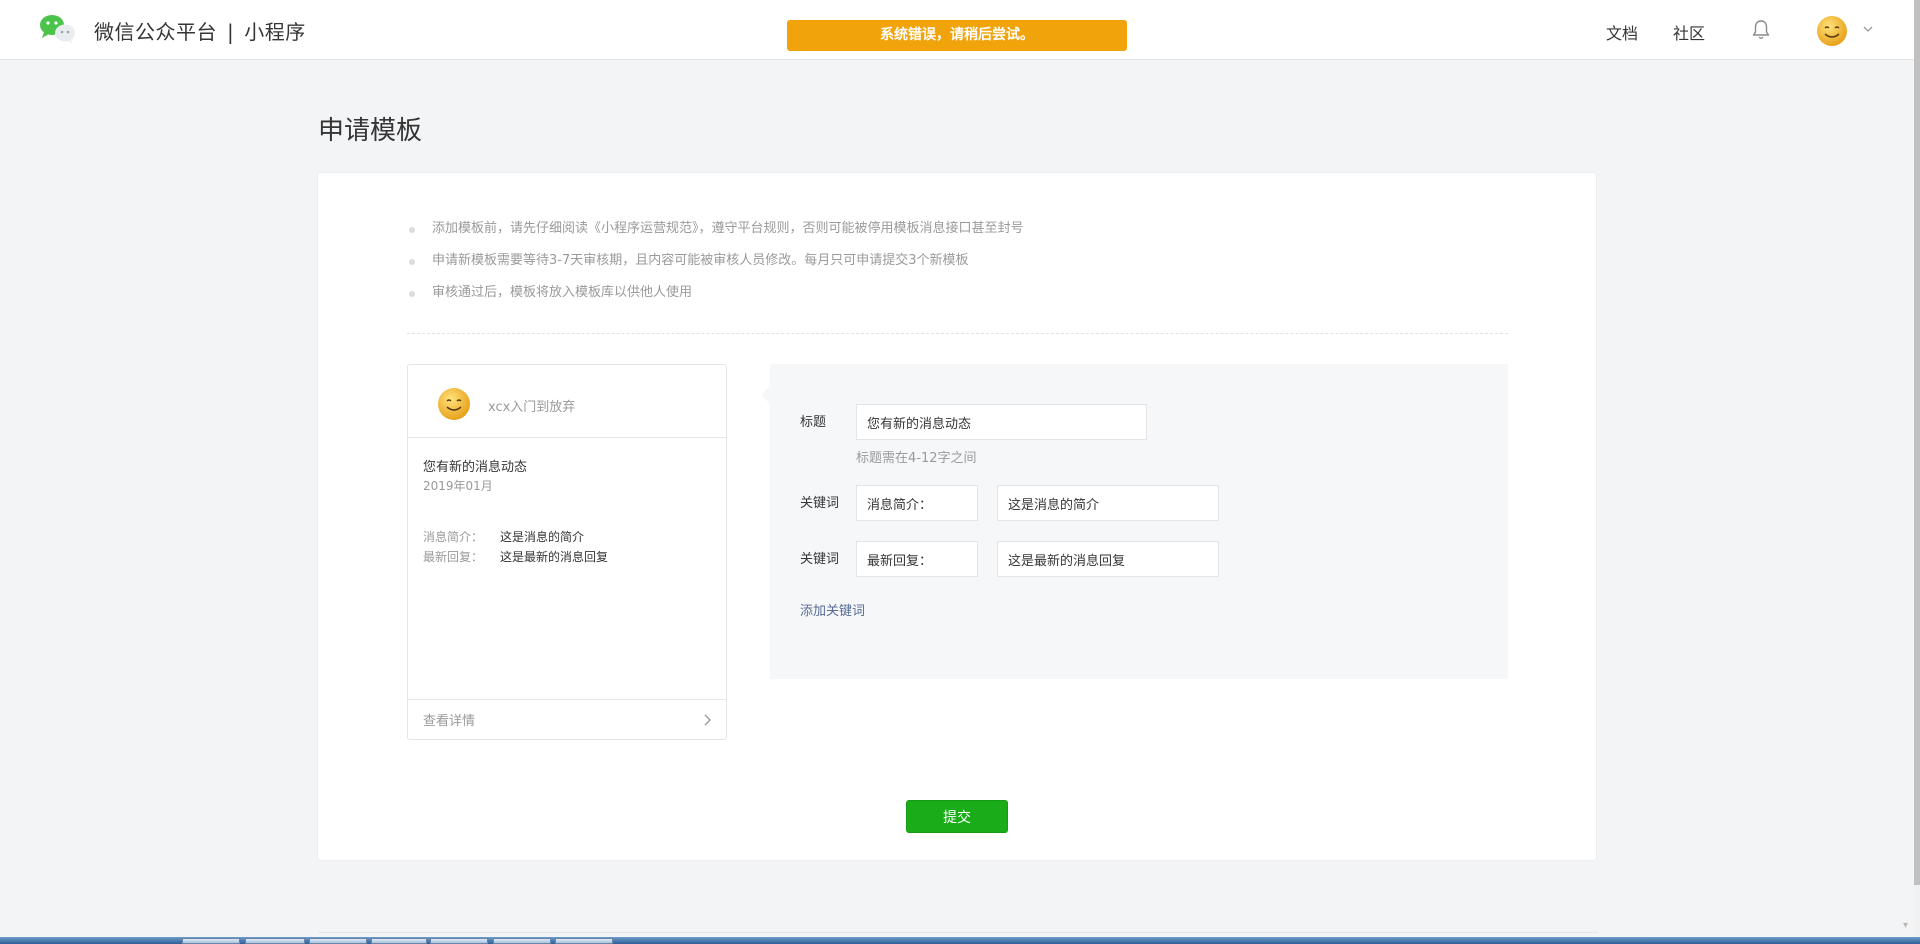 The height and width of the screenshot is (944, 1920). I want to click on error-banner: 系统错误，请稍后尝试。, so click(957, 35).